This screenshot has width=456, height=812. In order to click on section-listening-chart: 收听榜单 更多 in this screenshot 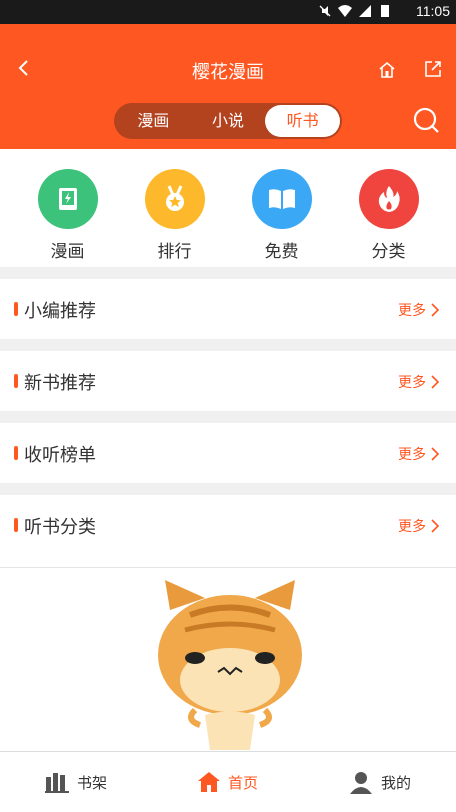, I will do `click(228, 453)`.